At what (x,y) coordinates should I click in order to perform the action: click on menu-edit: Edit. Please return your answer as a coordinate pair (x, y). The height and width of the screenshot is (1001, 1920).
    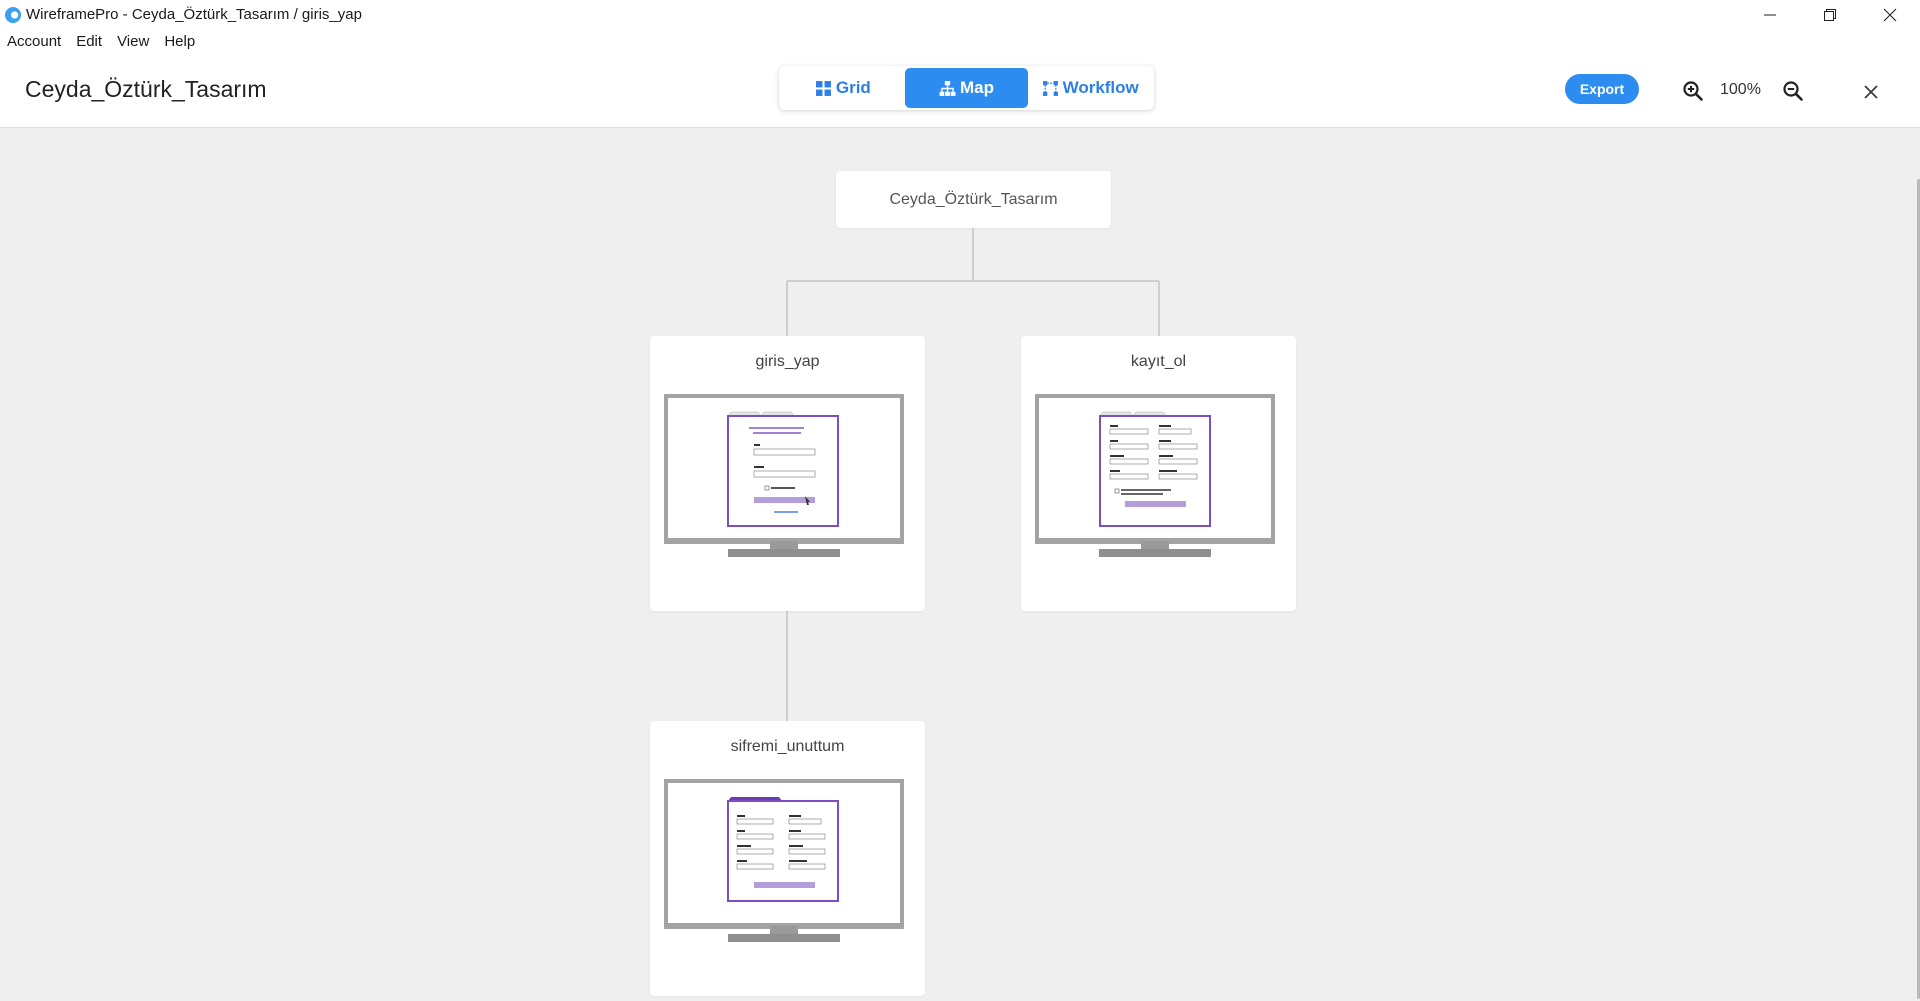
    Looking at the image, I should click on (89, 41).